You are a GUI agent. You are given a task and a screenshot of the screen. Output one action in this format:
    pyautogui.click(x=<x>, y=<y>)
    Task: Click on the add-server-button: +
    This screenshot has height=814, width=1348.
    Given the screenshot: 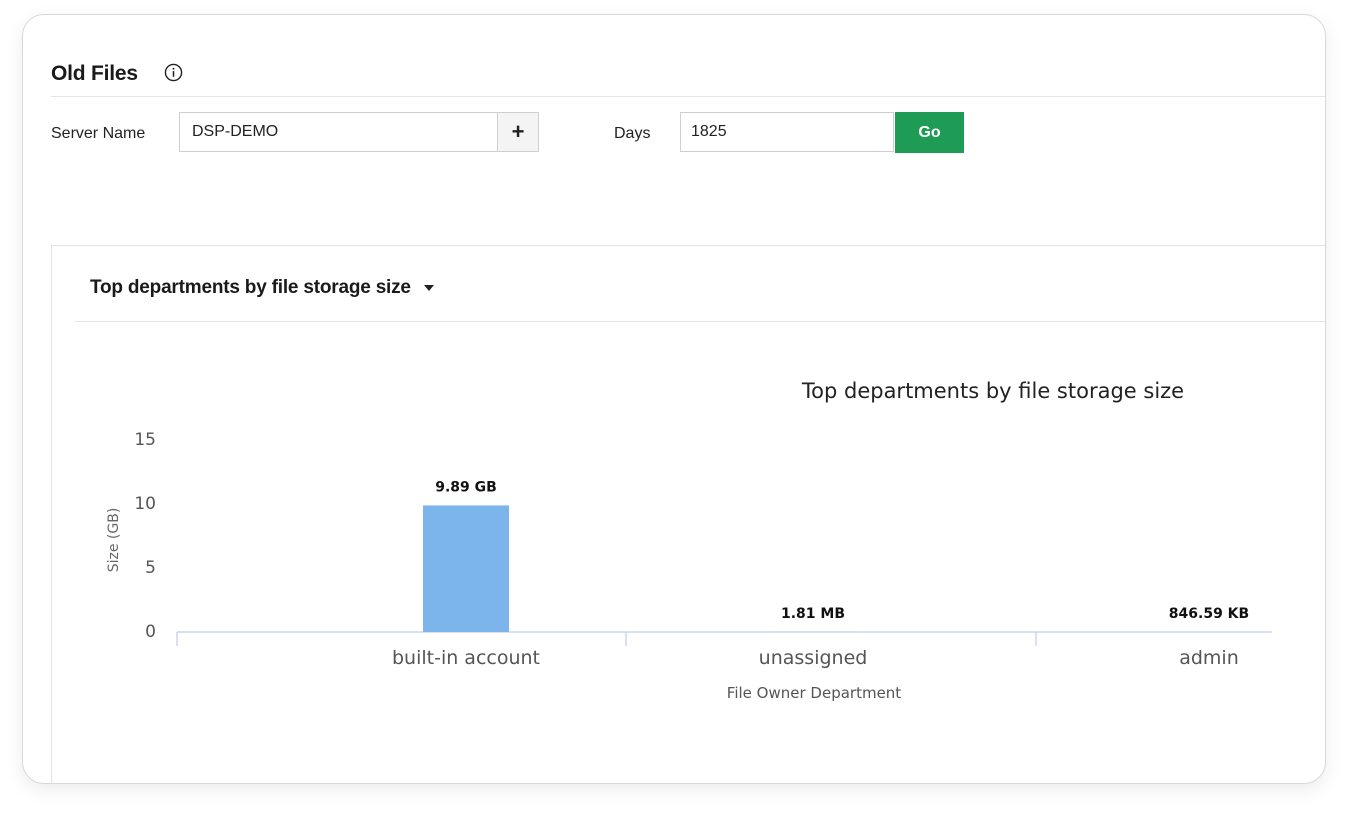 What is the action you would take?
    pyautogui.click(x=518, y=132)
    